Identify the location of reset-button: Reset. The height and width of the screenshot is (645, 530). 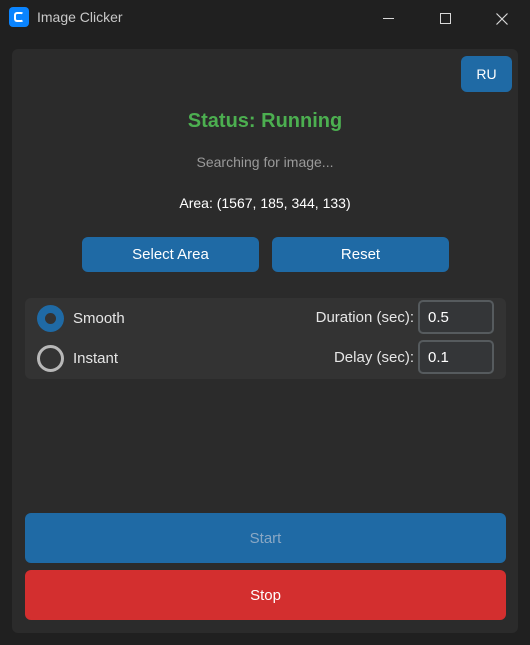
(360, 254).